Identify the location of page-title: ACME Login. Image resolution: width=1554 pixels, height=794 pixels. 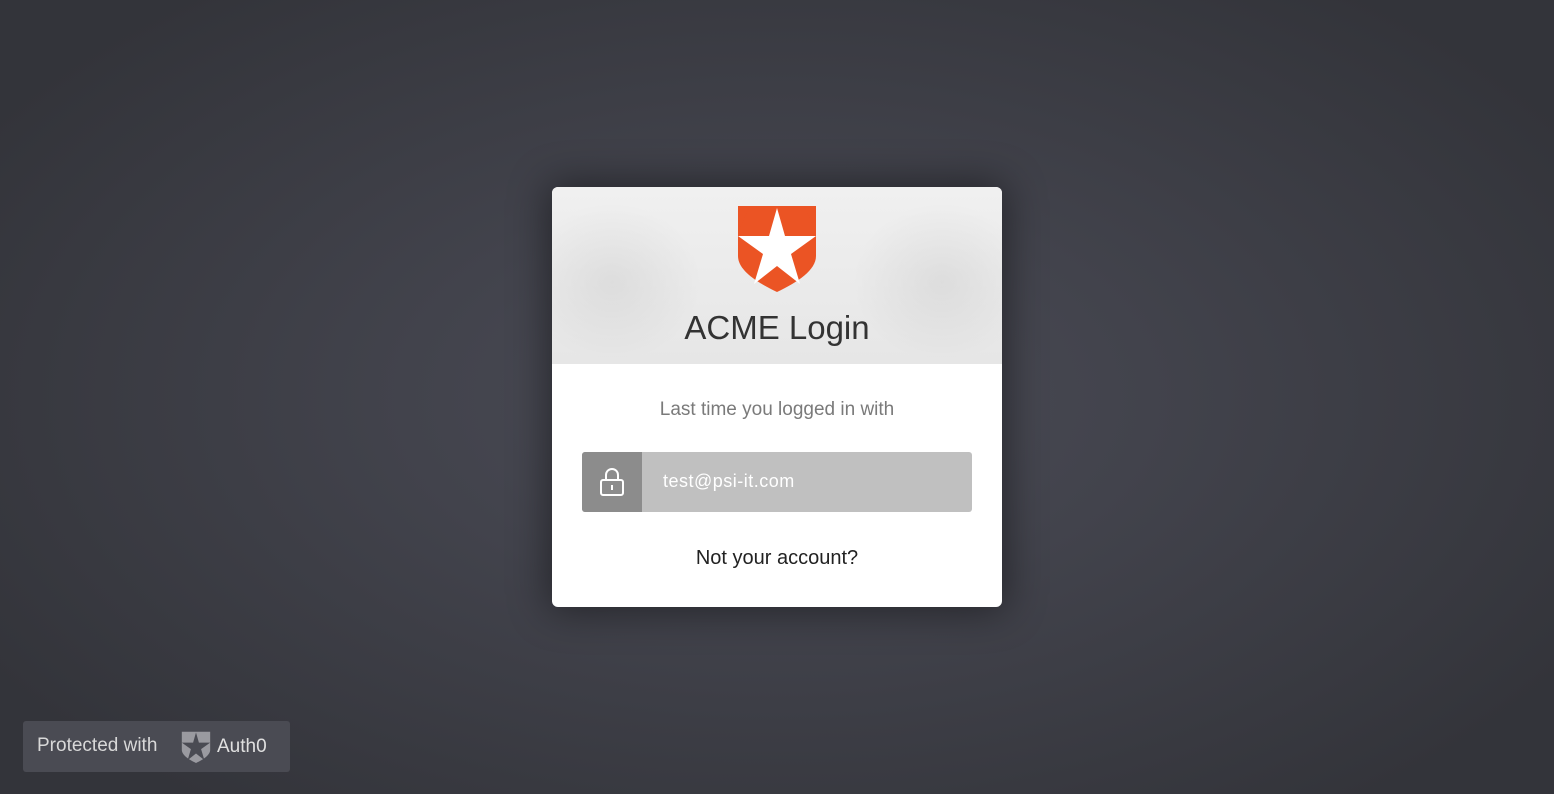
(777, 327).